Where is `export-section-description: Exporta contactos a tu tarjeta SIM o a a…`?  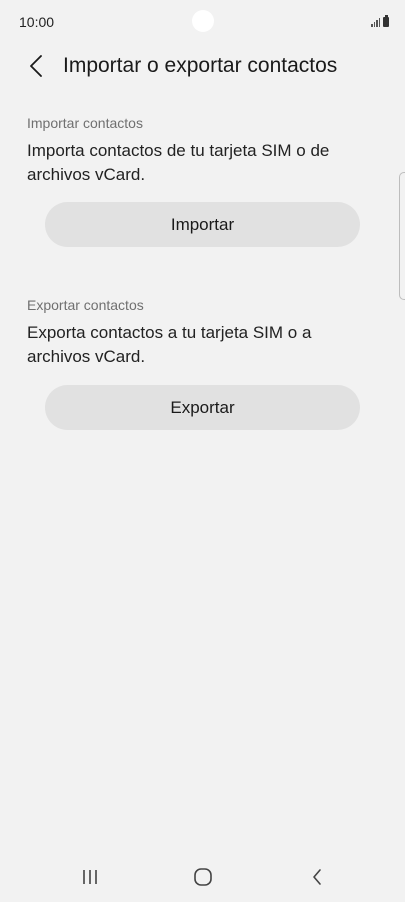 export-section-description: Exporta contactos a tu tarjeta SIM o a a… is located at coordinates (169, 344).